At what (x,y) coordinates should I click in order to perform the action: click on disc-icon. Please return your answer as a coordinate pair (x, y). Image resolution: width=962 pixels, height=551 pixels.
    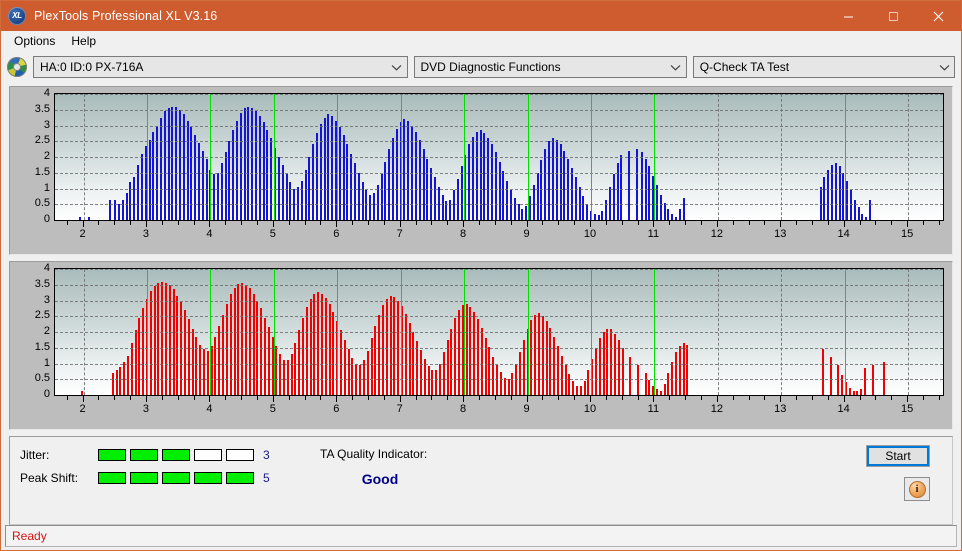
    Looking at the image, I should click on (17, 67).